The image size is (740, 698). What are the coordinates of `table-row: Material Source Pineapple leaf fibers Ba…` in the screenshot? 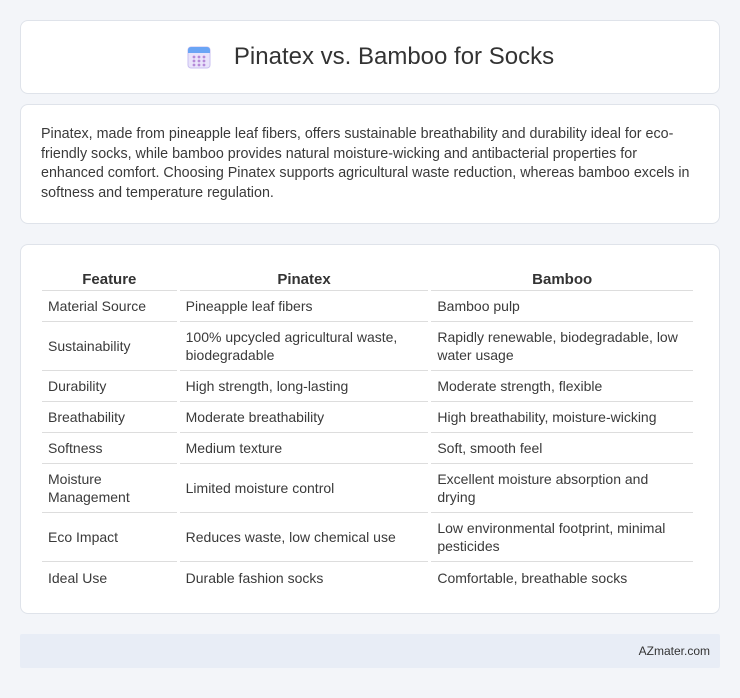 It's located at (367, 306).